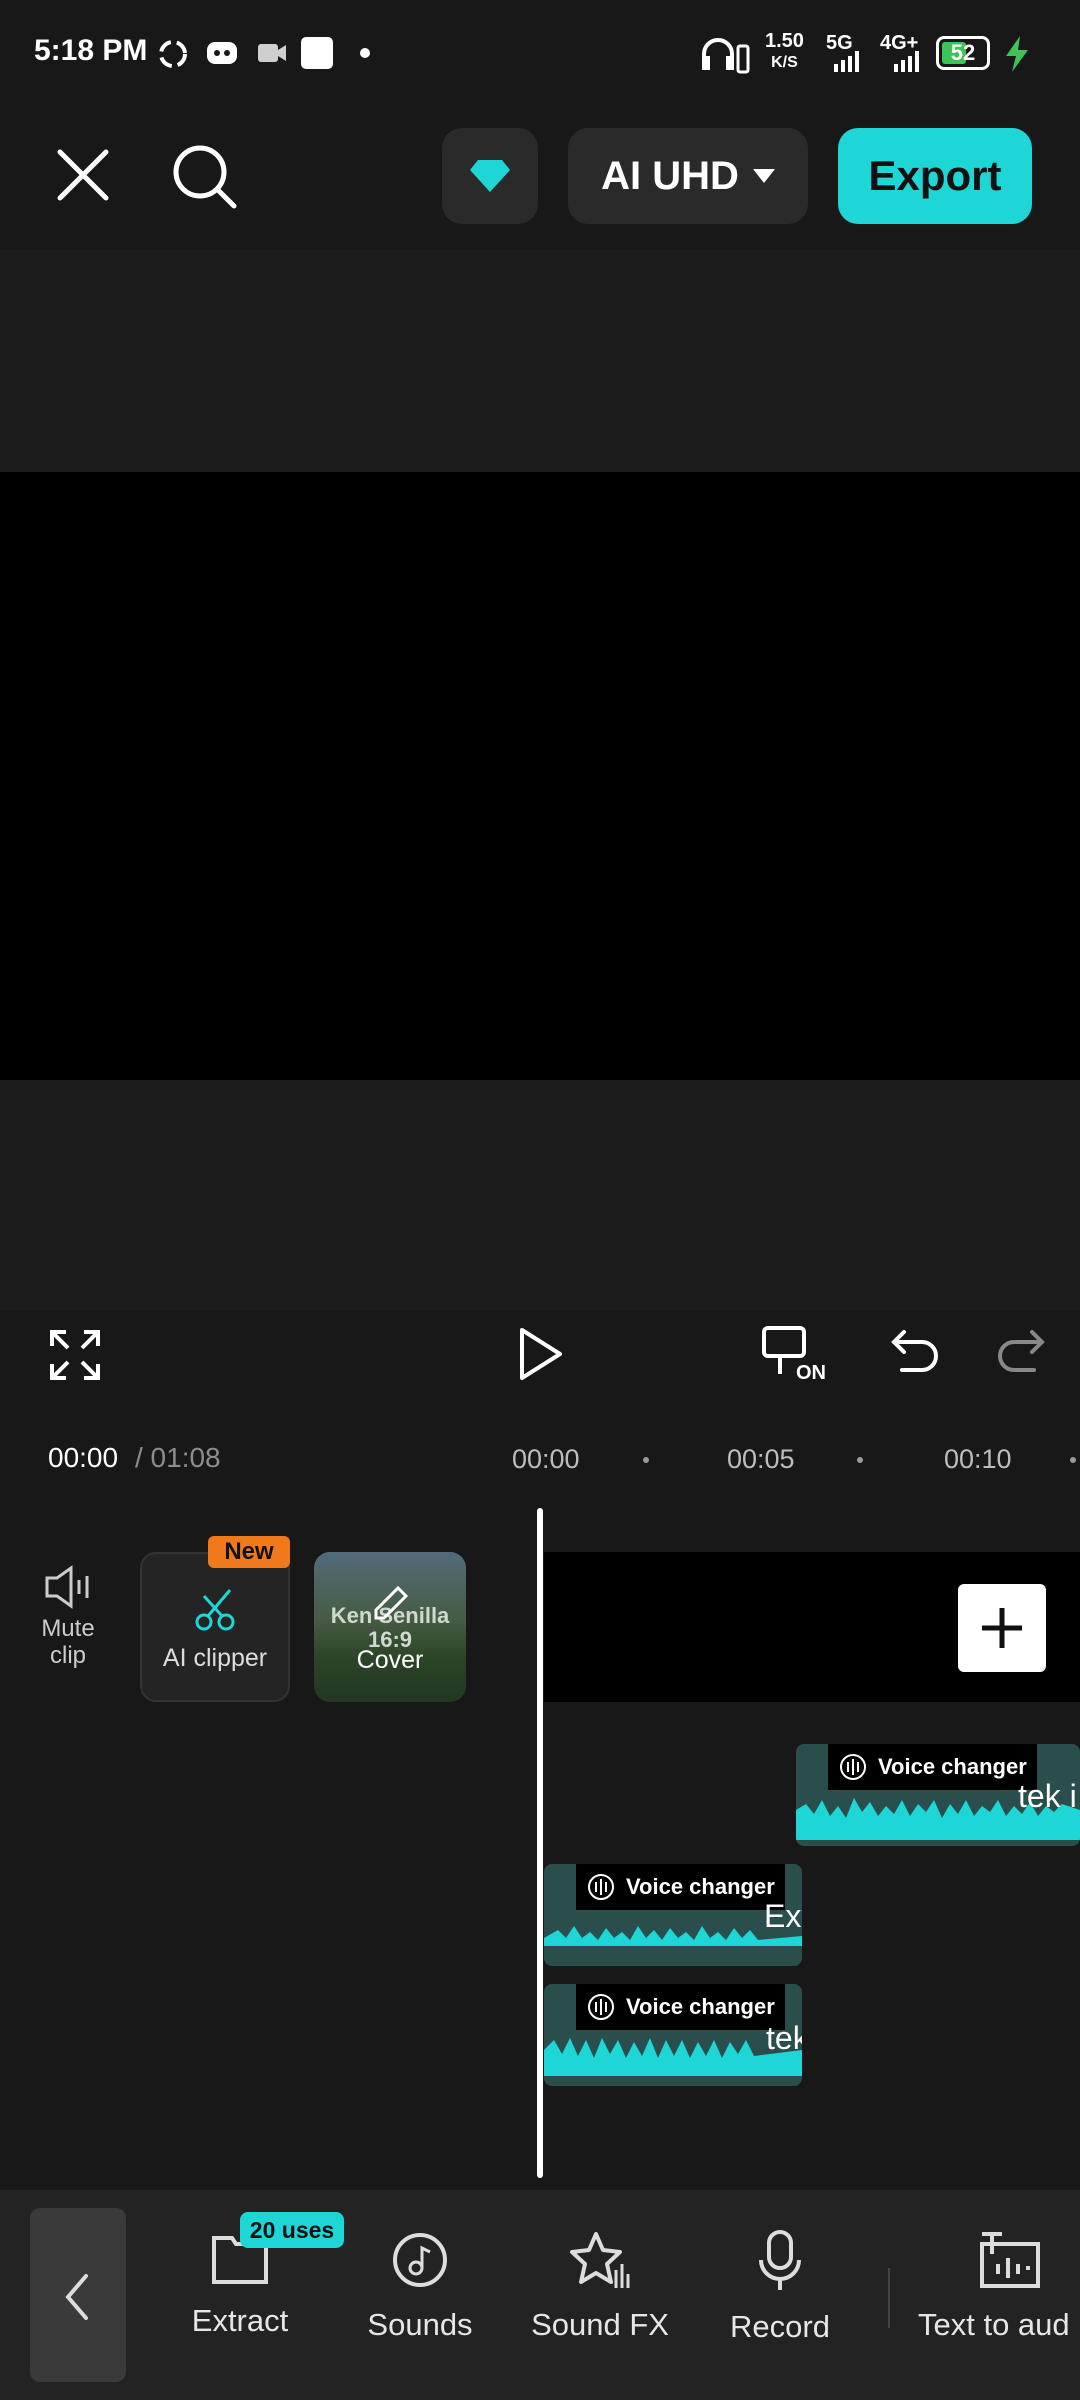 The height and width of the screenshot is (2400, 1080). I want to click on tool-label: Text to aud, so click(994, 2324).